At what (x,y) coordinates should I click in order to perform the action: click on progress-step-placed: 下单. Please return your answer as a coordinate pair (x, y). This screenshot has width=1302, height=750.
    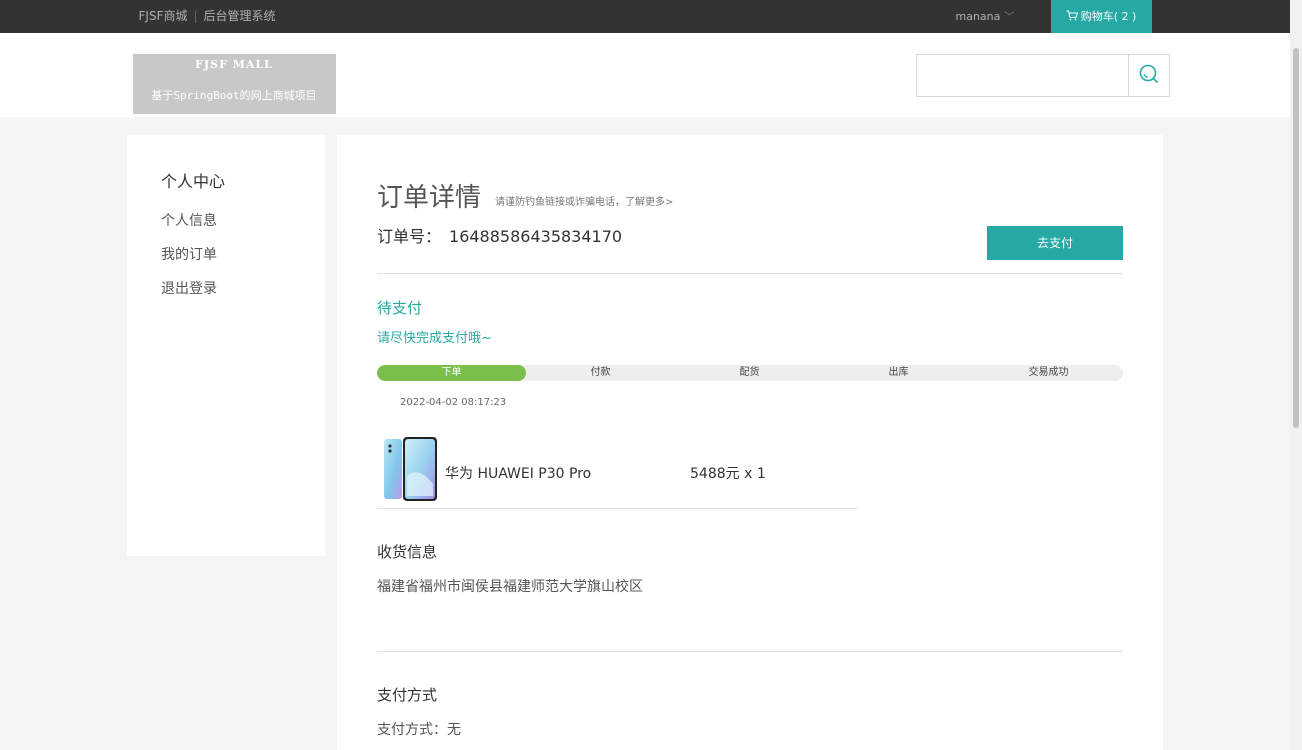
    Looking at the image, I should click on (451, 372).